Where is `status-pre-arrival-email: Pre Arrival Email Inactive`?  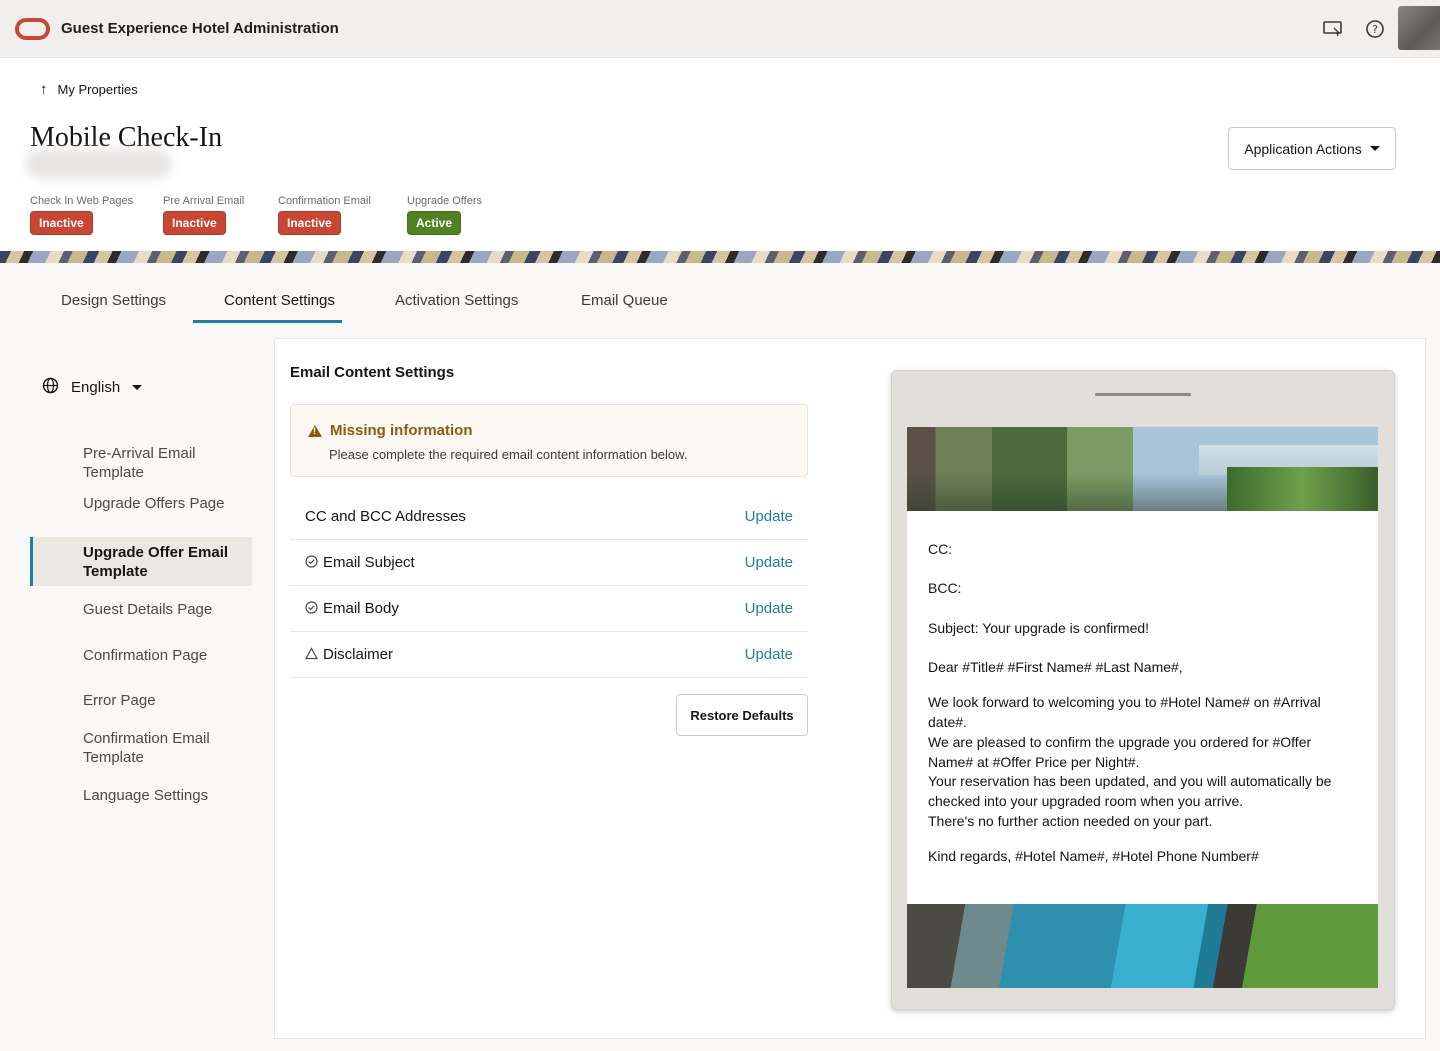
status-pre-arrival-email: Pre Arrival Email Inactive is located at coordinates (203, 215).